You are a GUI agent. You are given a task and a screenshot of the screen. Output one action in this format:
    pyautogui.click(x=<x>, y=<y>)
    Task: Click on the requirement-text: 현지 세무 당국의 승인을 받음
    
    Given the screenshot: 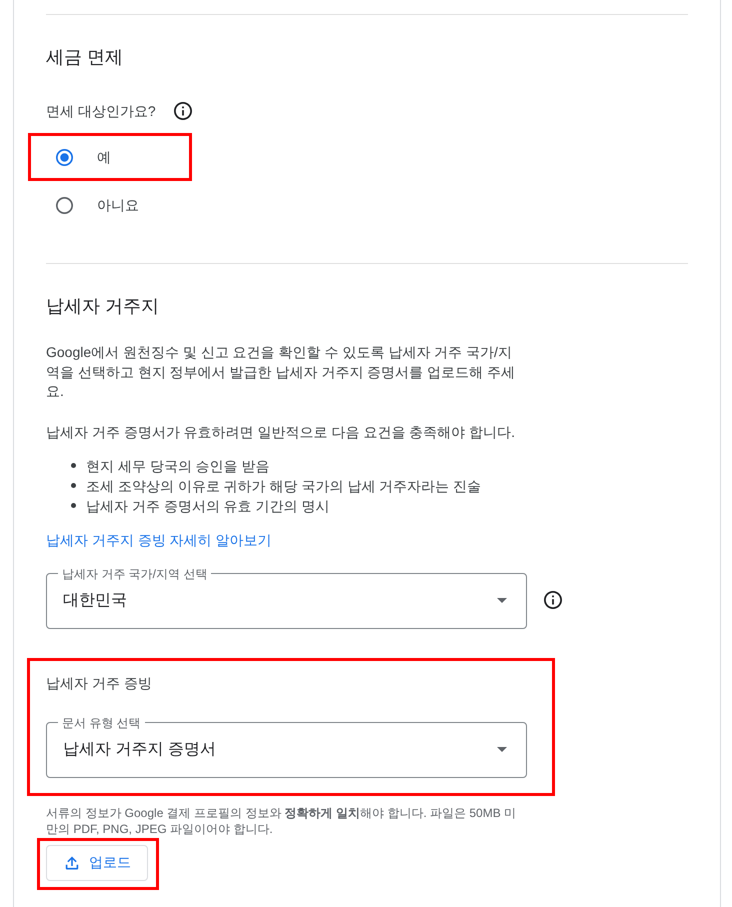 What is the action you would take?
    pyautogui.click(x=178, y=466)
    